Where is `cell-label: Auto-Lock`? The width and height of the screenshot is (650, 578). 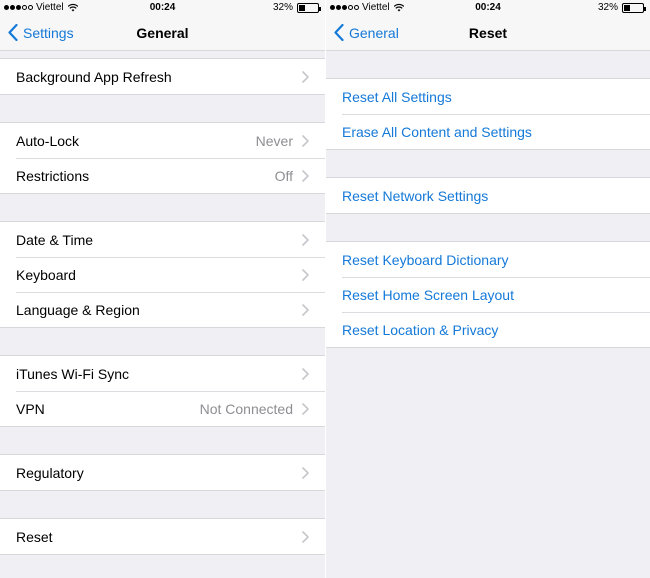
cell-label: Auto-Lock is located at coordinates (48, 140).